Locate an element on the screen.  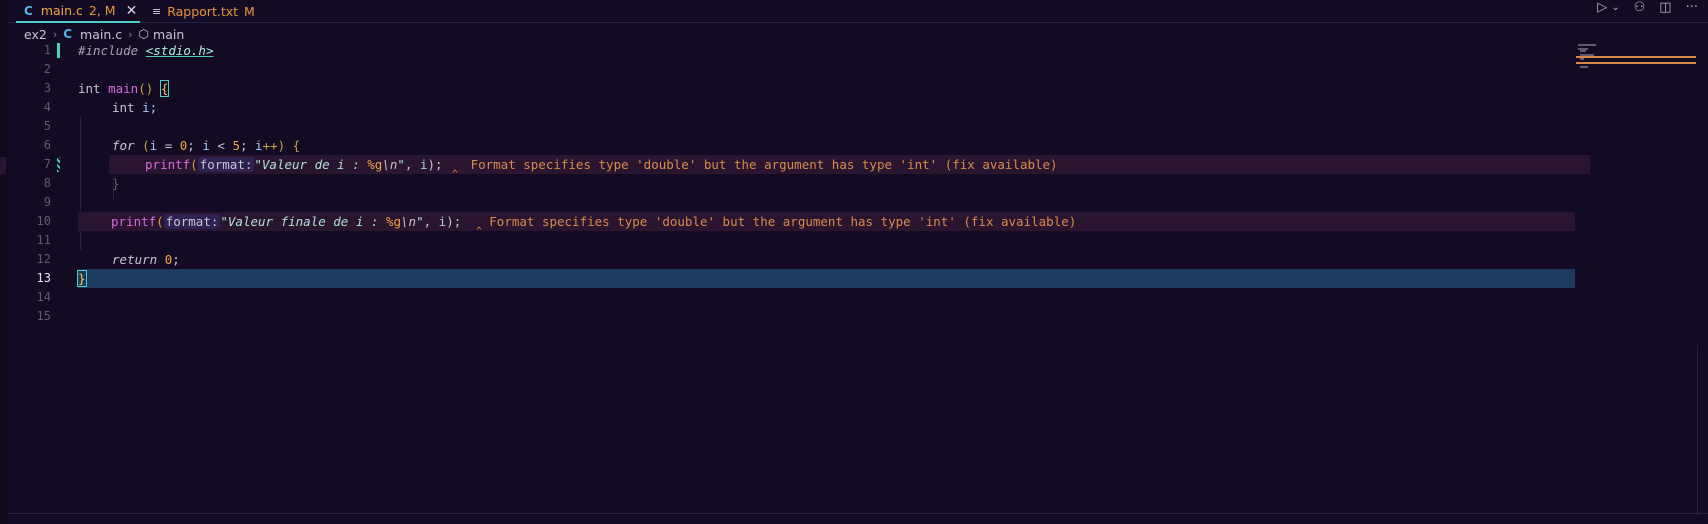
added-line-marker is located at coordinates (58, 50).